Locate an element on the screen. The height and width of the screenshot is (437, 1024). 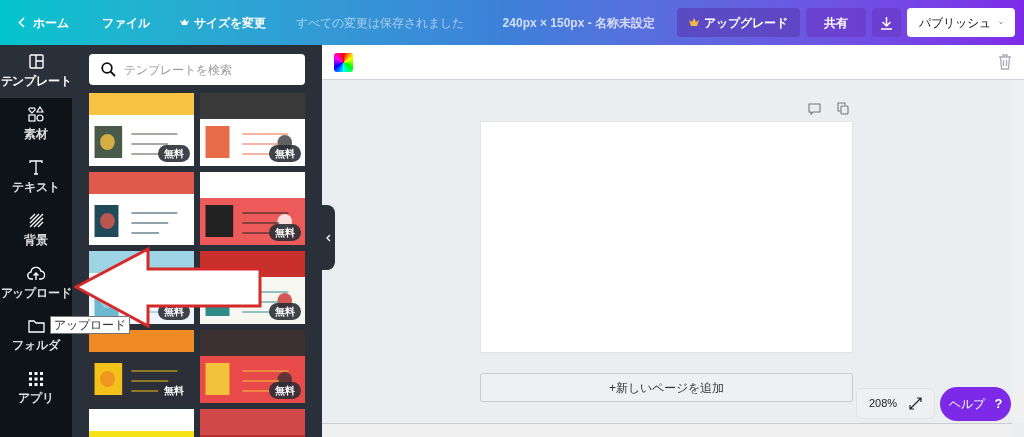
document-info: 240px × 150px - 名称未設定 is located at coordinates (578, 23).